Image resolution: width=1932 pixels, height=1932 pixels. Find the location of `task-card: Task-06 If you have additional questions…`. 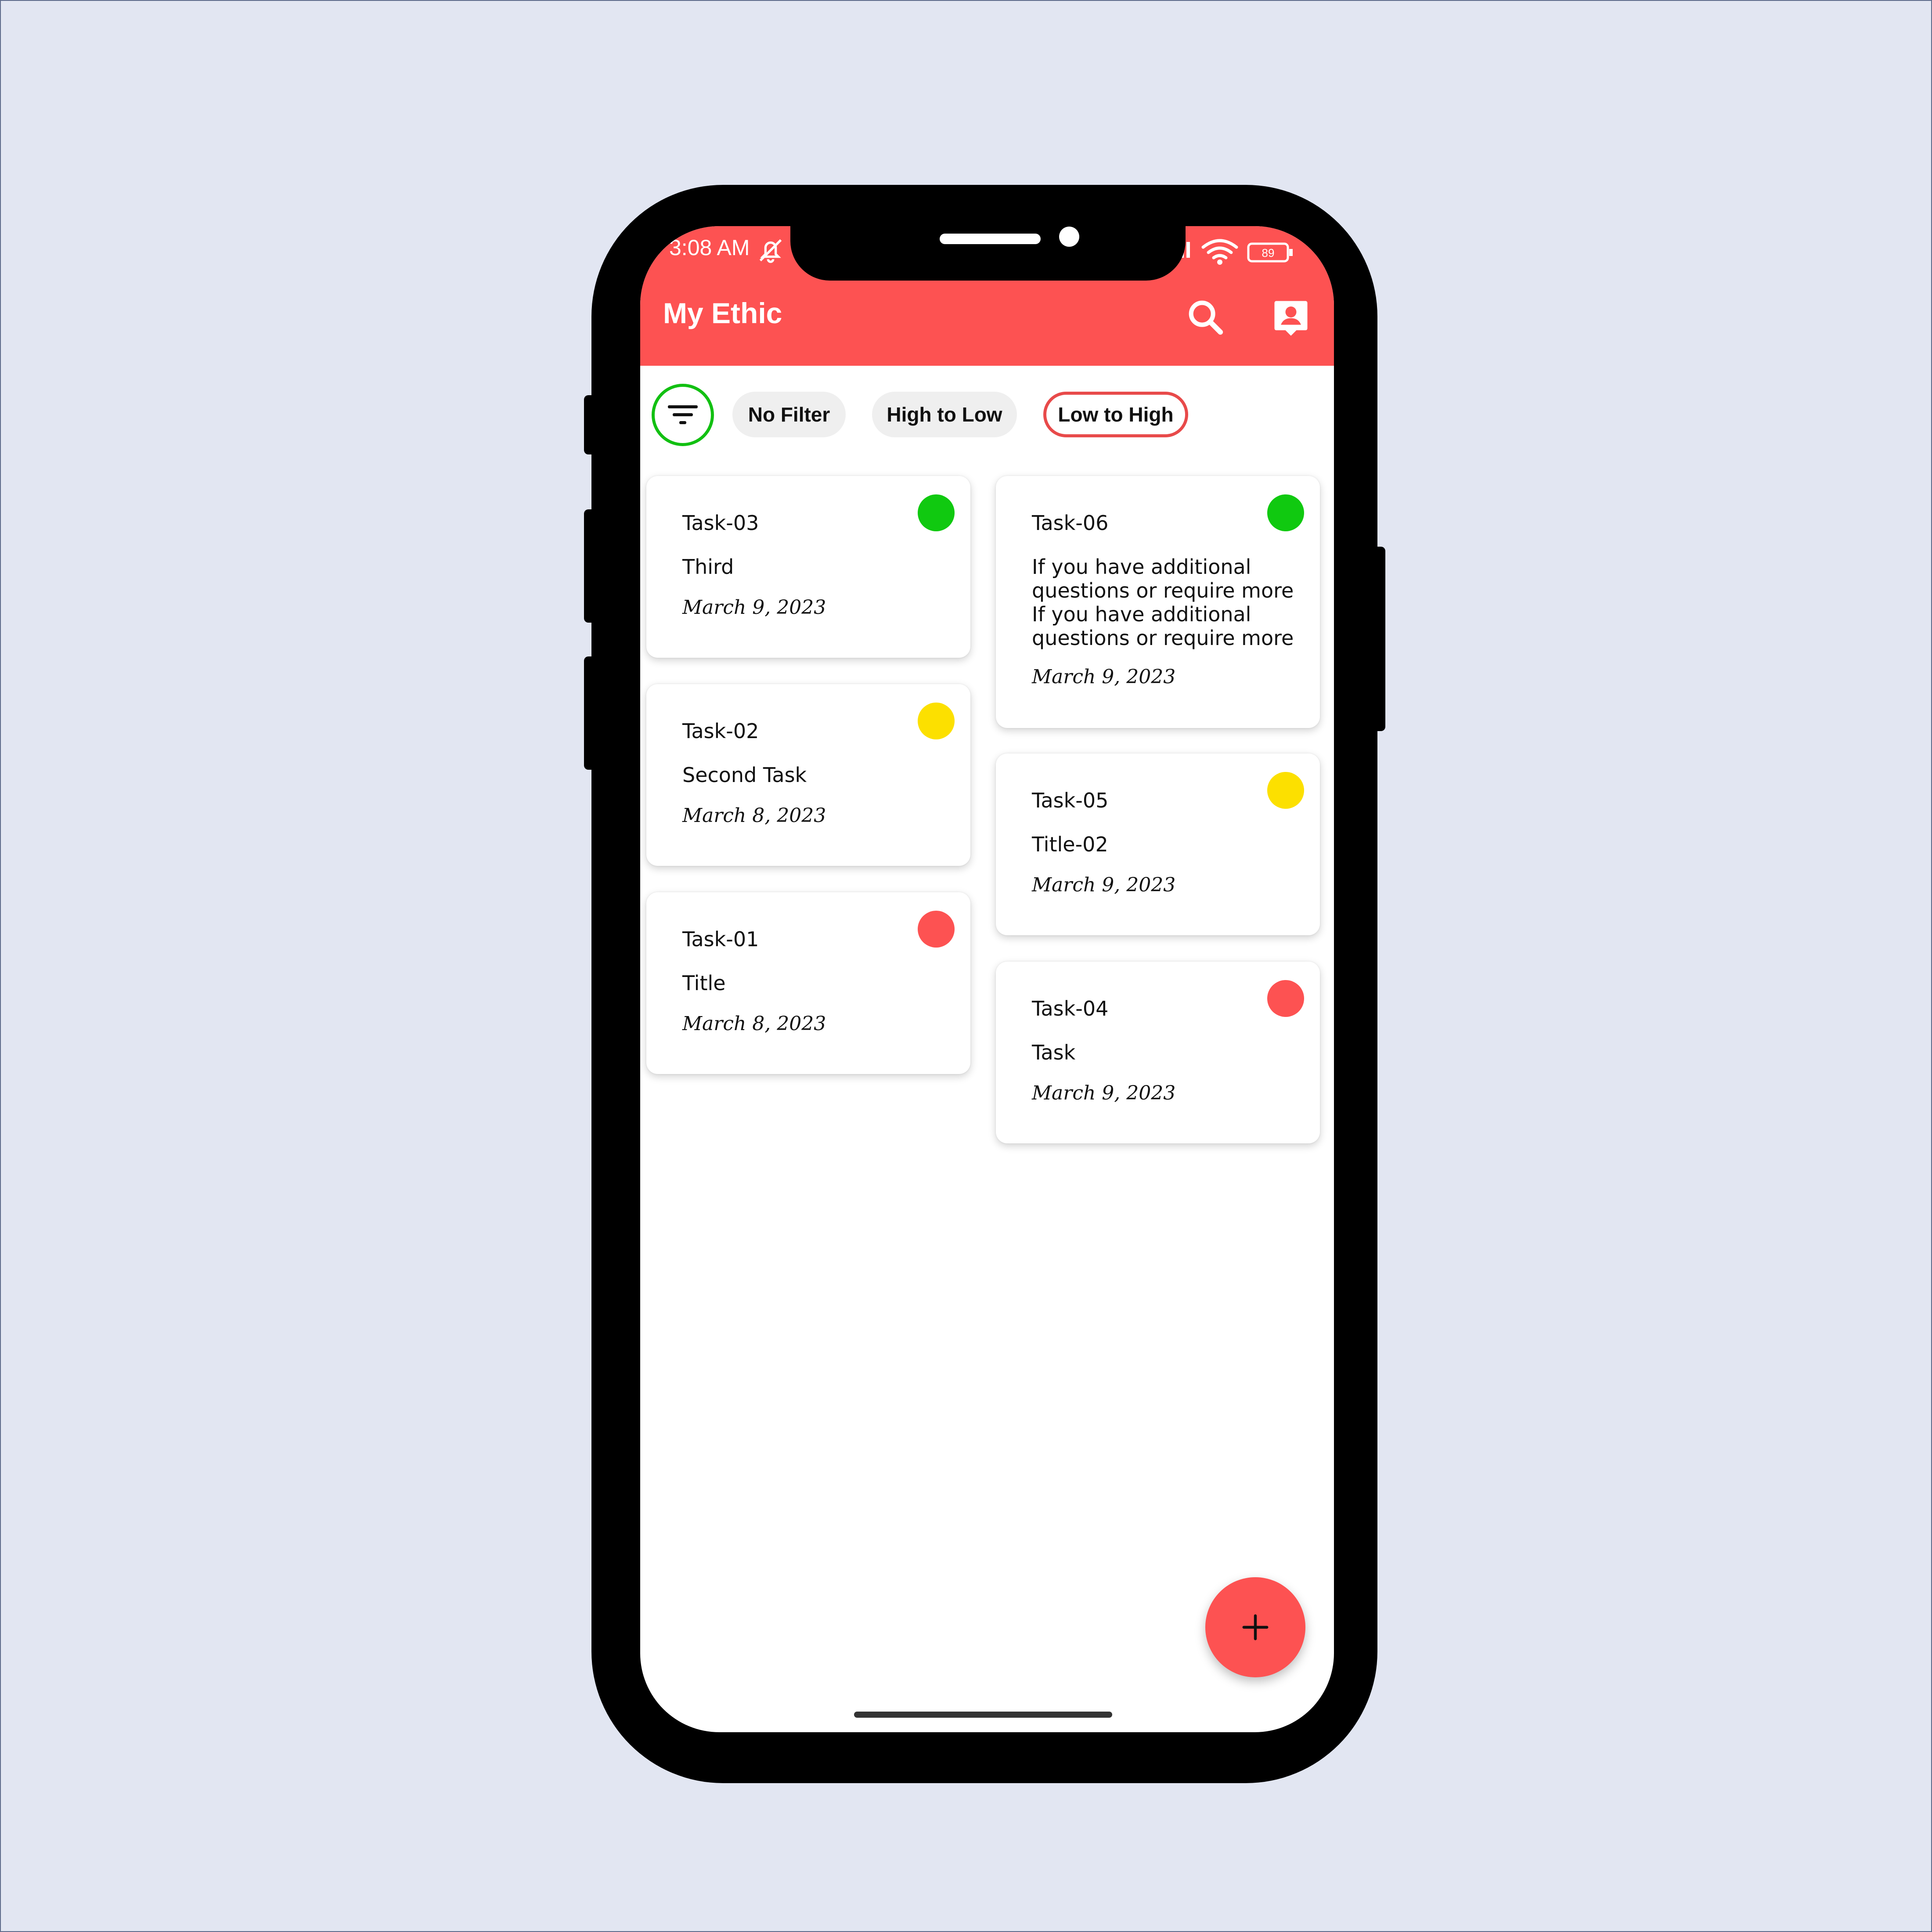

task-card: Task-06 If you have additional questions… is located at coordinates (1158, 602).